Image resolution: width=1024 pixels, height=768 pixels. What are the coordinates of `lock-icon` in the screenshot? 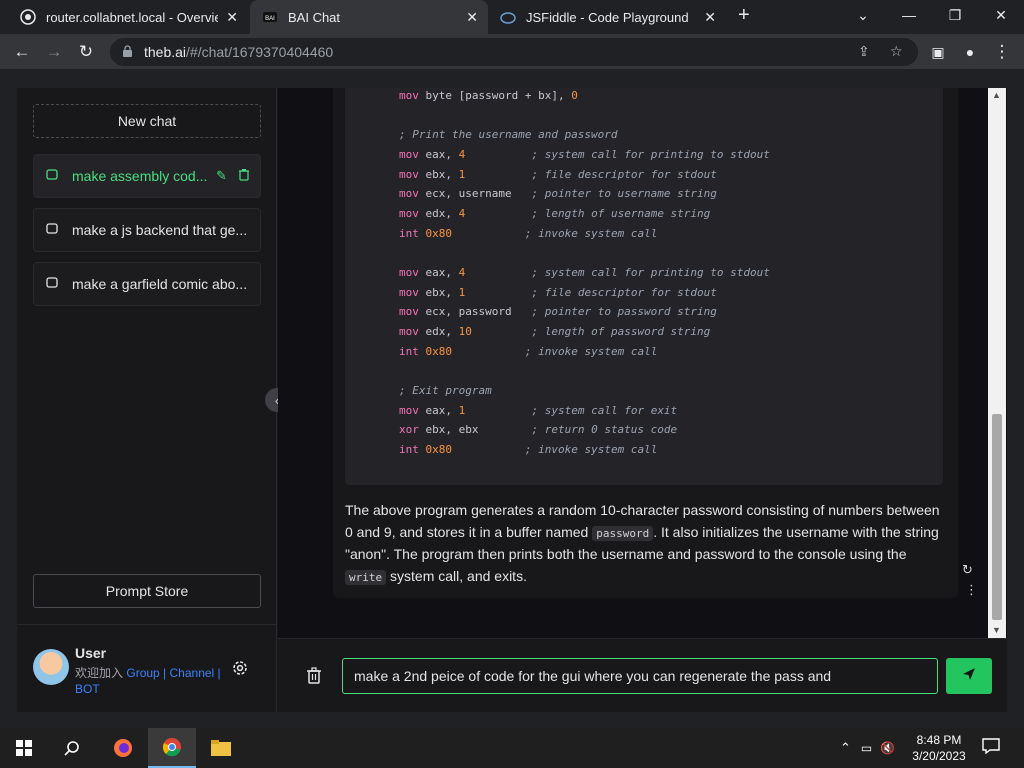 It's located at (128, 52).